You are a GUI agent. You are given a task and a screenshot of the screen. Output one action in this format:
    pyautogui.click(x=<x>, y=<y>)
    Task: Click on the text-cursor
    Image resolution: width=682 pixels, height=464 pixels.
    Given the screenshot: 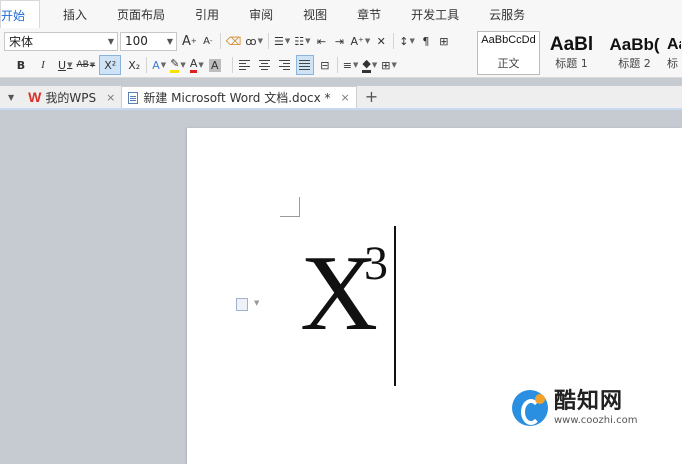 What is the action you would take?
    pyautogui.click(x=395, y=306)
    